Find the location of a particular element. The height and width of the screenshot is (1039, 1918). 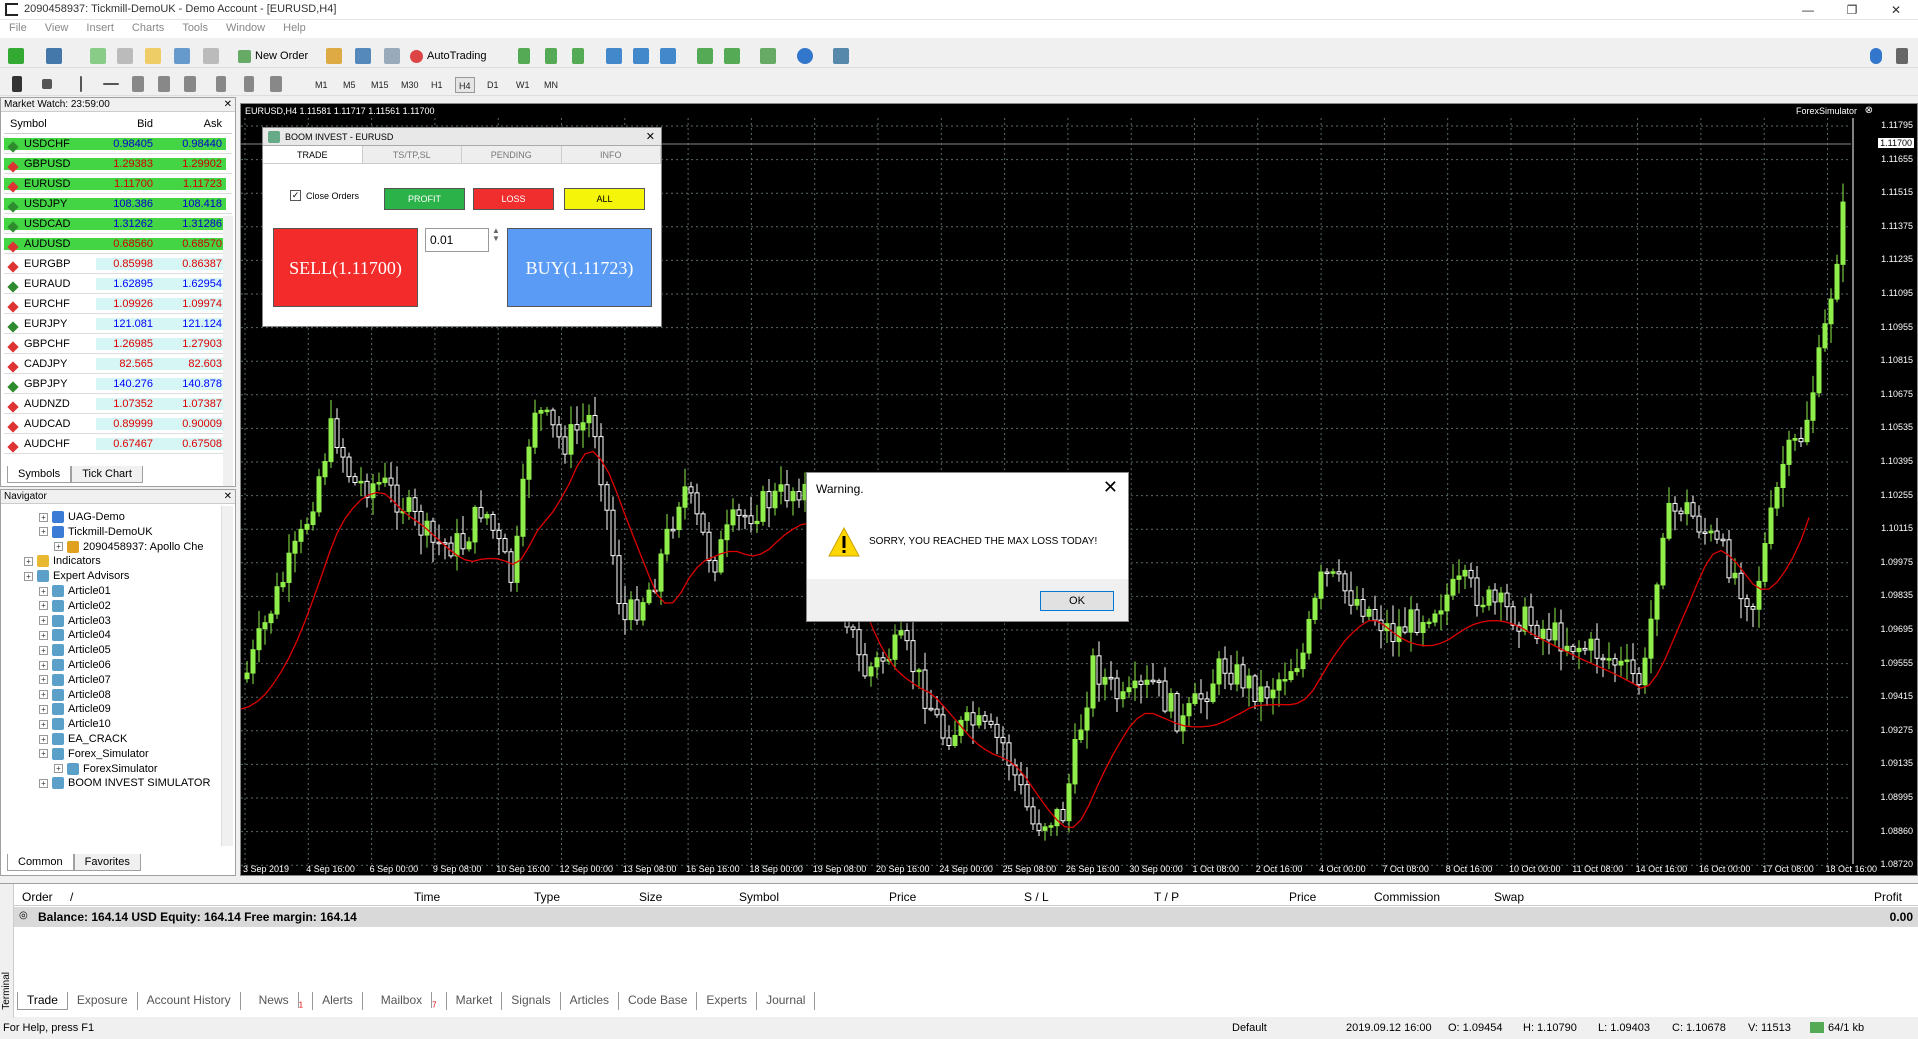

tab-mailbox: Mailbox 7 is located at coordinates (405, 1001).